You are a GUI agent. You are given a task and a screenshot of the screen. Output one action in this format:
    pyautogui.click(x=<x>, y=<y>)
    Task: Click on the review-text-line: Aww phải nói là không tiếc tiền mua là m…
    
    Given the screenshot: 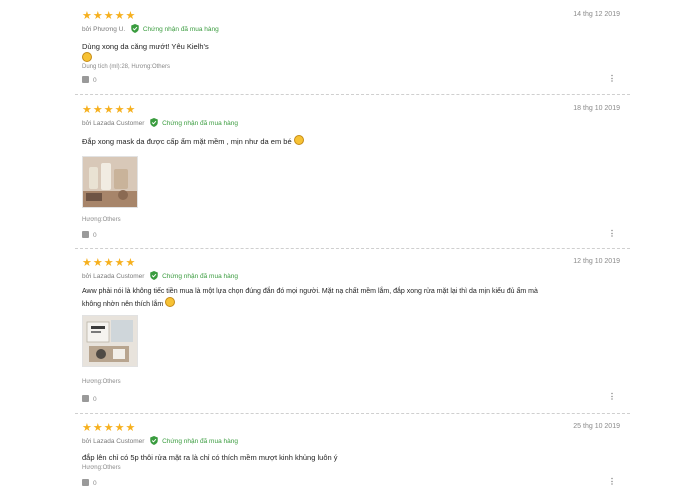 What is the action you would take?
    pyautogui.click(x=310, y=291)
    